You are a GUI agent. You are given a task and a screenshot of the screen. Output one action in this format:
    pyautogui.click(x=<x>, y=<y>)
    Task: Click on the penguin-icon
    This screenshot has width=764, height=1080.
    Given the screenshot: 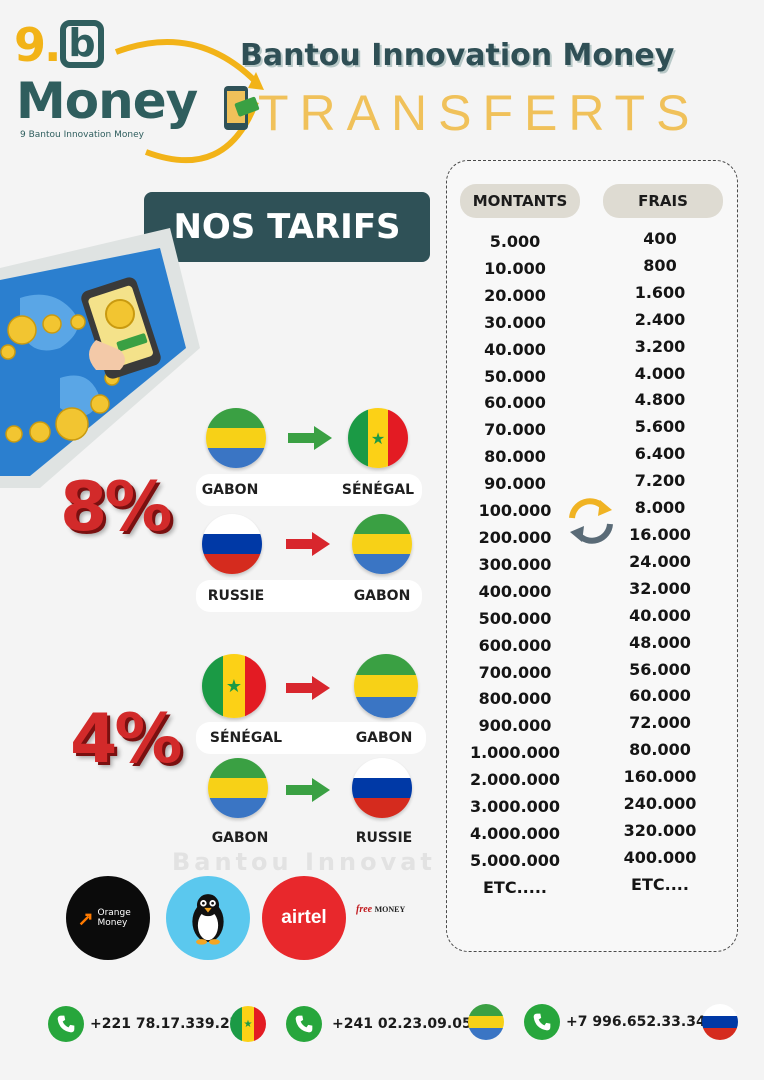 What is the action you would take?
    pyautogui.click(x=208, y=919)
    